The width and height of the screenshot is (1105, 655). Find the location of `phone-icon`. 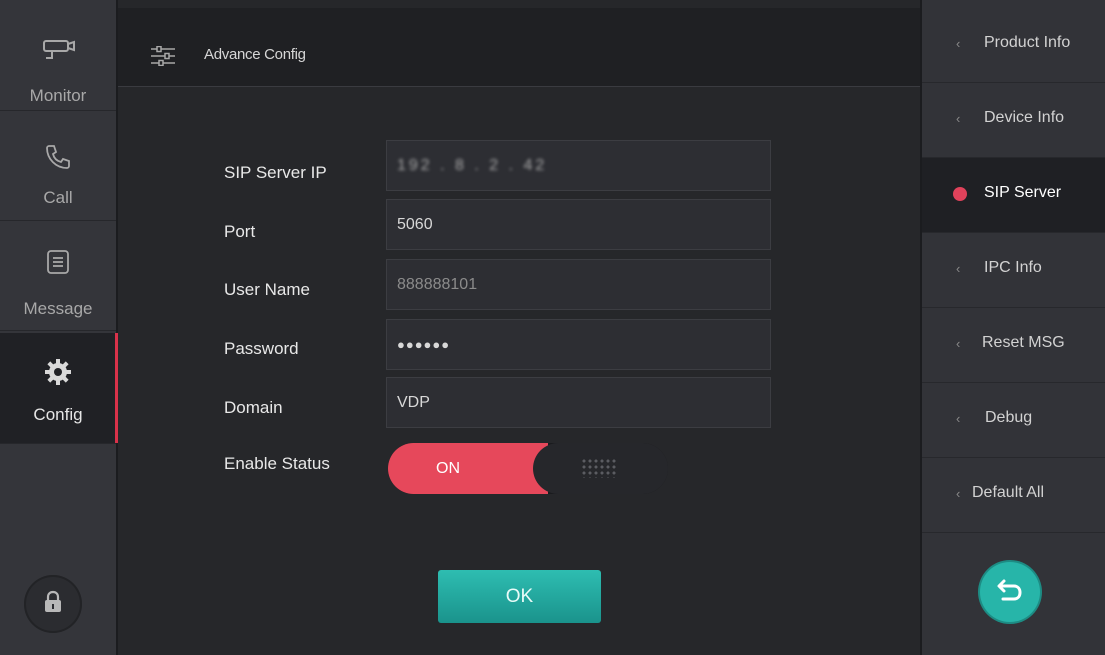

phone-icon is located at coordinates (58, 162).